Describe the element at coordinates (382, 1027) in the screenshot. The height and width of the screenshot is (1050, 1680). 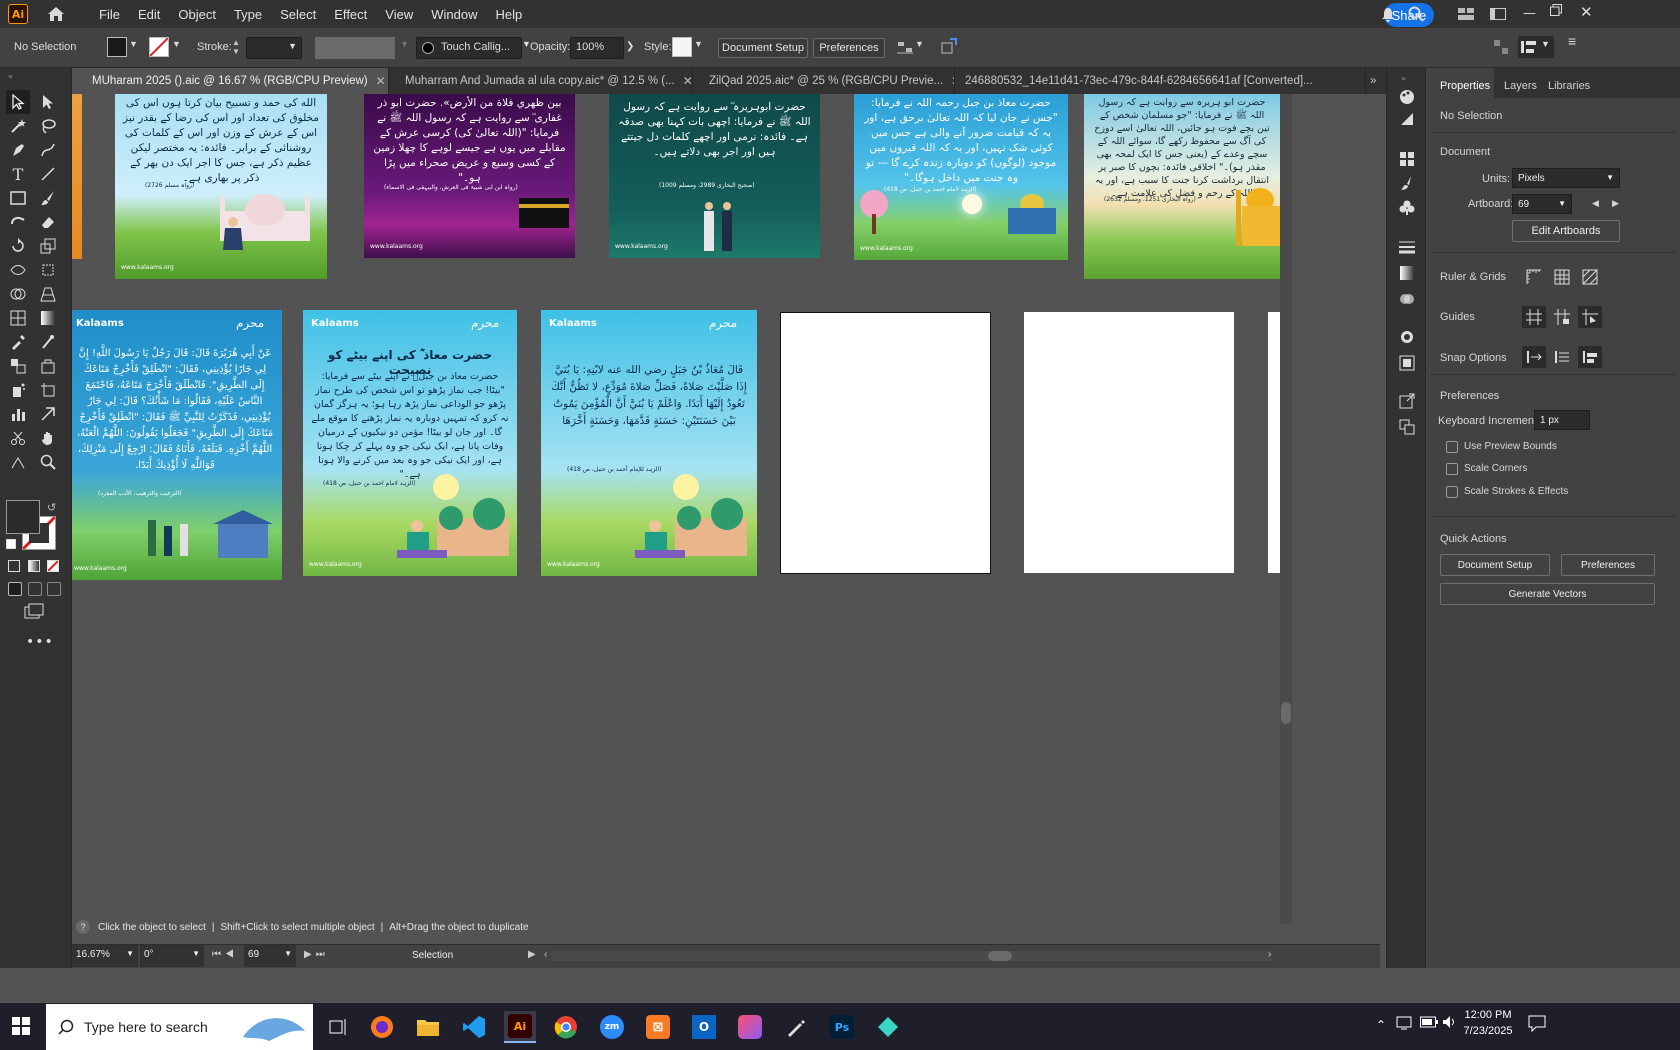
I see `firefox-icon` at that location.